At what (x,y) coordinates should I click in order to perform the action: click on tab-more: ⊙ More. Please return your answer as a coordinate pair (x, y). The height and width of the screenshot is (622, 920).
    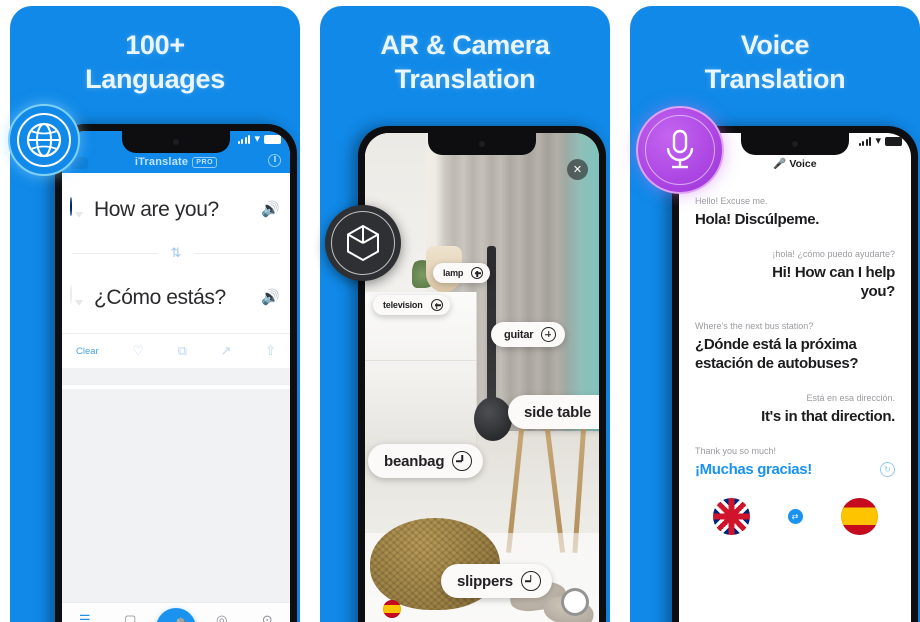
    Looking at the image, I should click on (268, 617).